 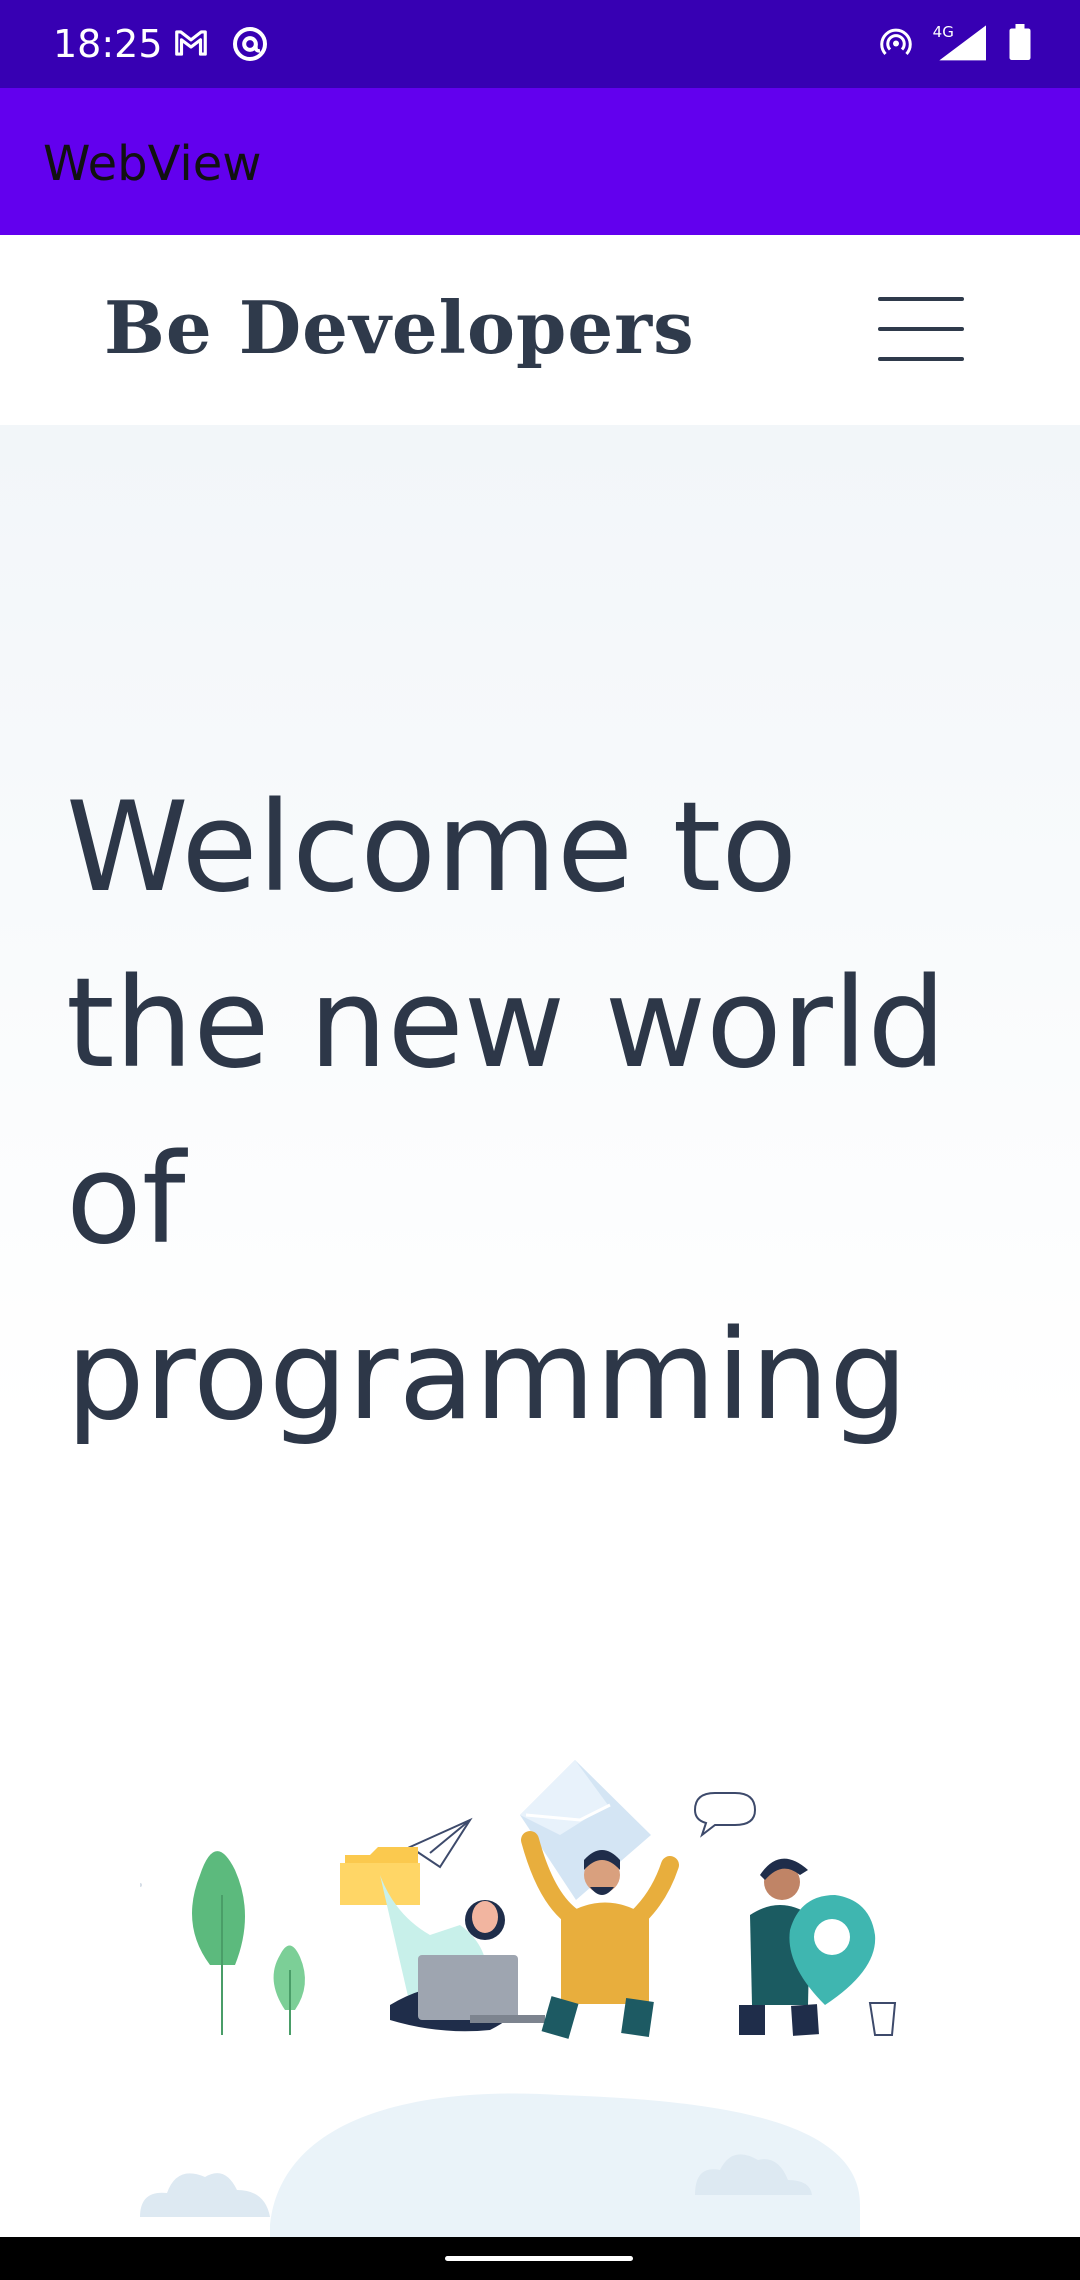 What do you see at coordinates (289, 1990) in the screenshot?
I see `plant-small` at bounding box center [289, 1990].